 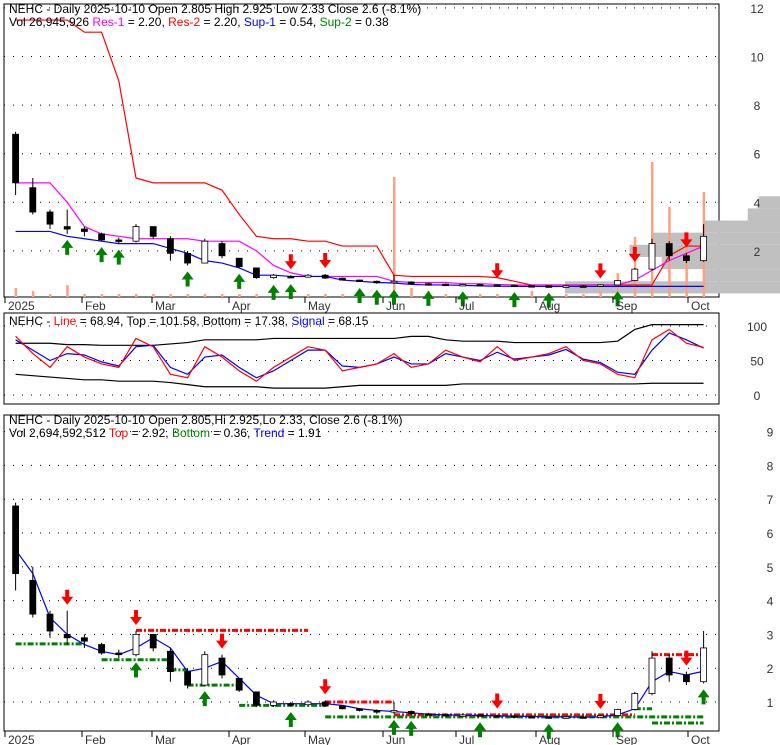 I want to click on volume-label: Vol 2,694,592,512, so click(x=59, y=433).